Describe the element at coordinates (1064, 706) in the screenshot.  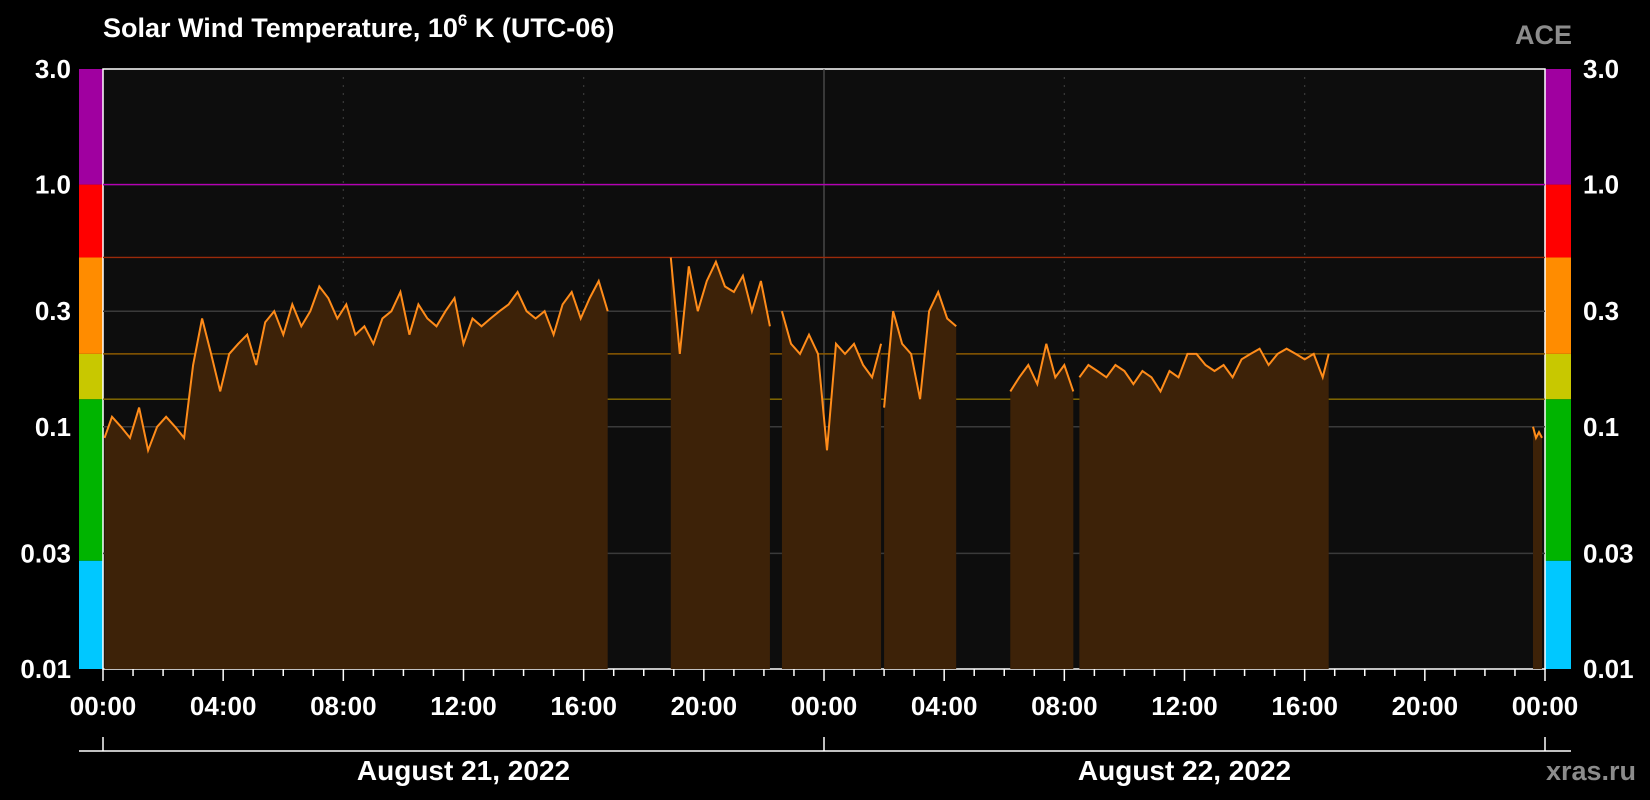
I see `x-tick-label-8: 08:00` at that location.